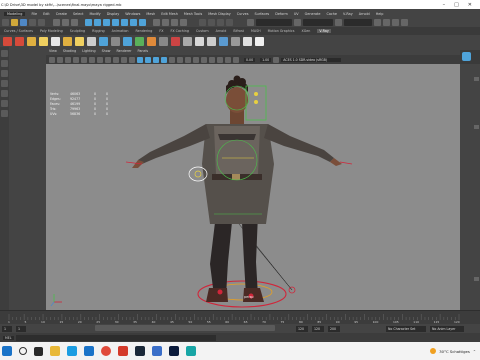  What do you see at coordinates (220, 292) in the screenshot?
I see `foot-control-l` at bounding box center [220, 292].